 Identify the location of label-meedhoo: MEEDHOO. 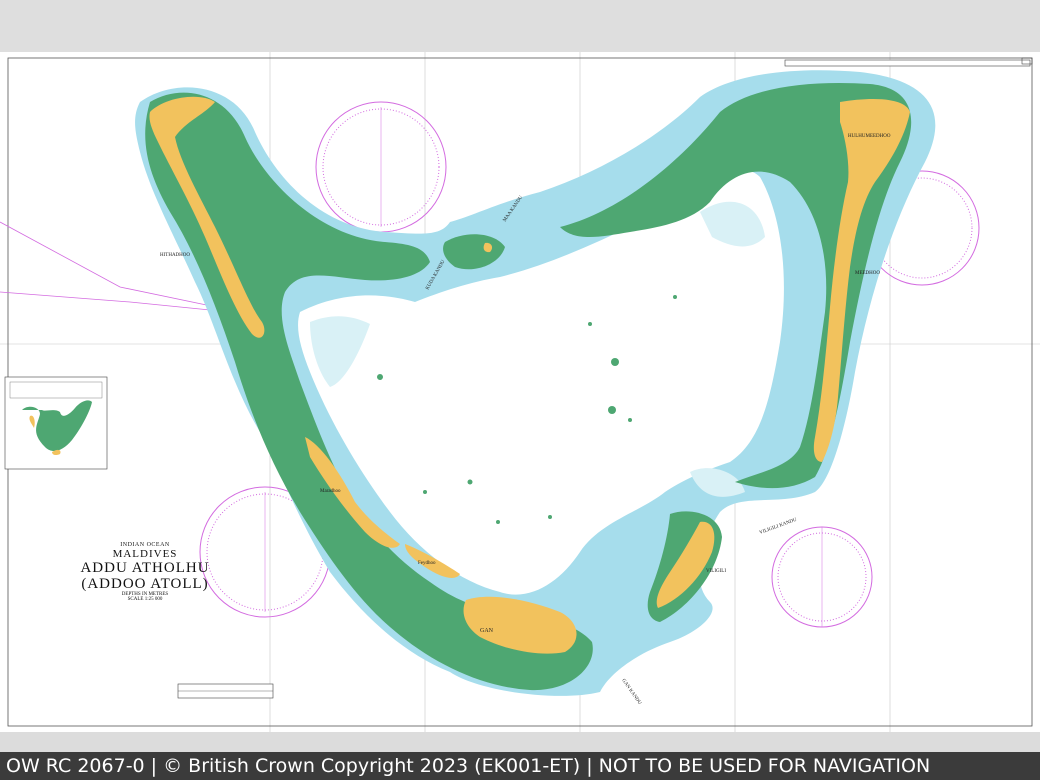
(867, 273).